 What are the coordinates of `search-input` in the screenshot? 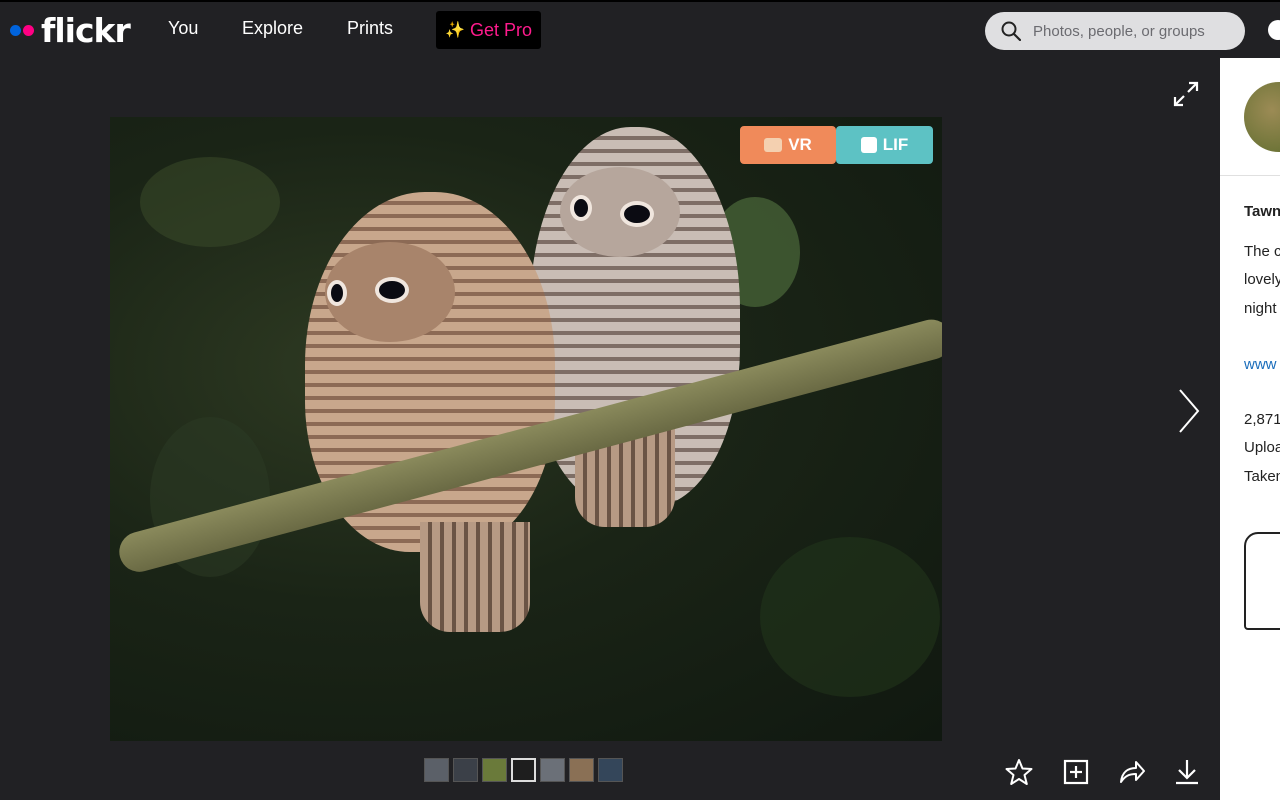 It's located at (1133, 31).